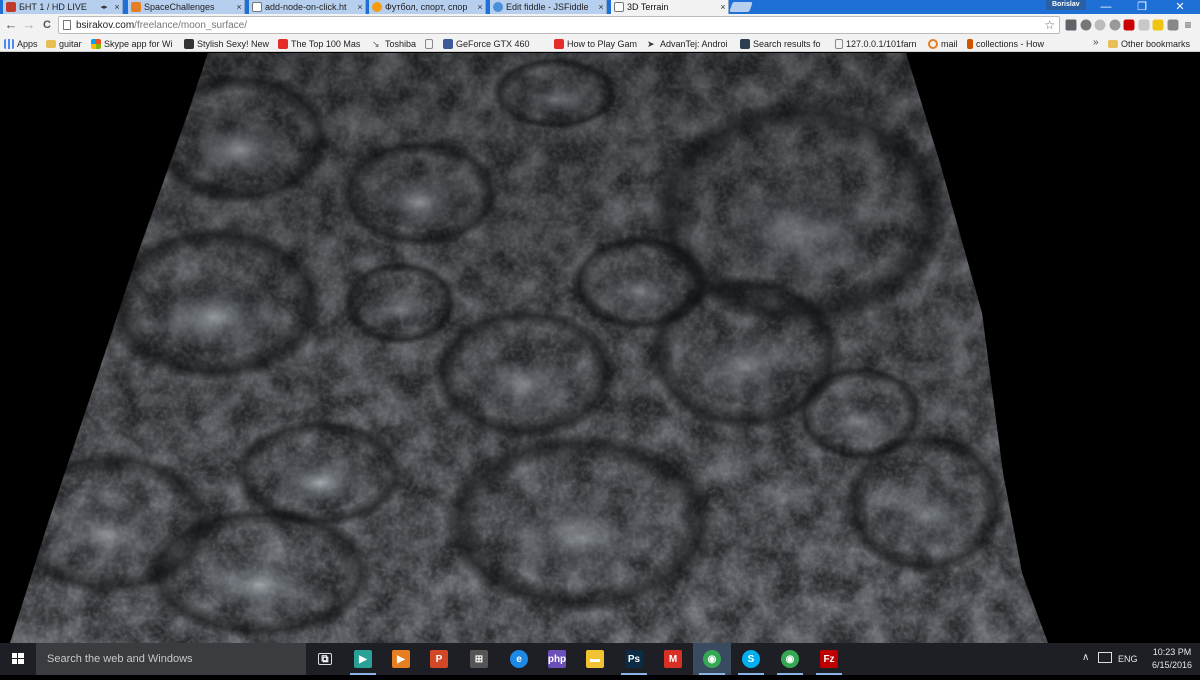  What do you see at coordinates (186, 7) in the screenshot?
I see `tab-spacechallenges: SpaceChallenges ×` at bounding box center [186, 7].